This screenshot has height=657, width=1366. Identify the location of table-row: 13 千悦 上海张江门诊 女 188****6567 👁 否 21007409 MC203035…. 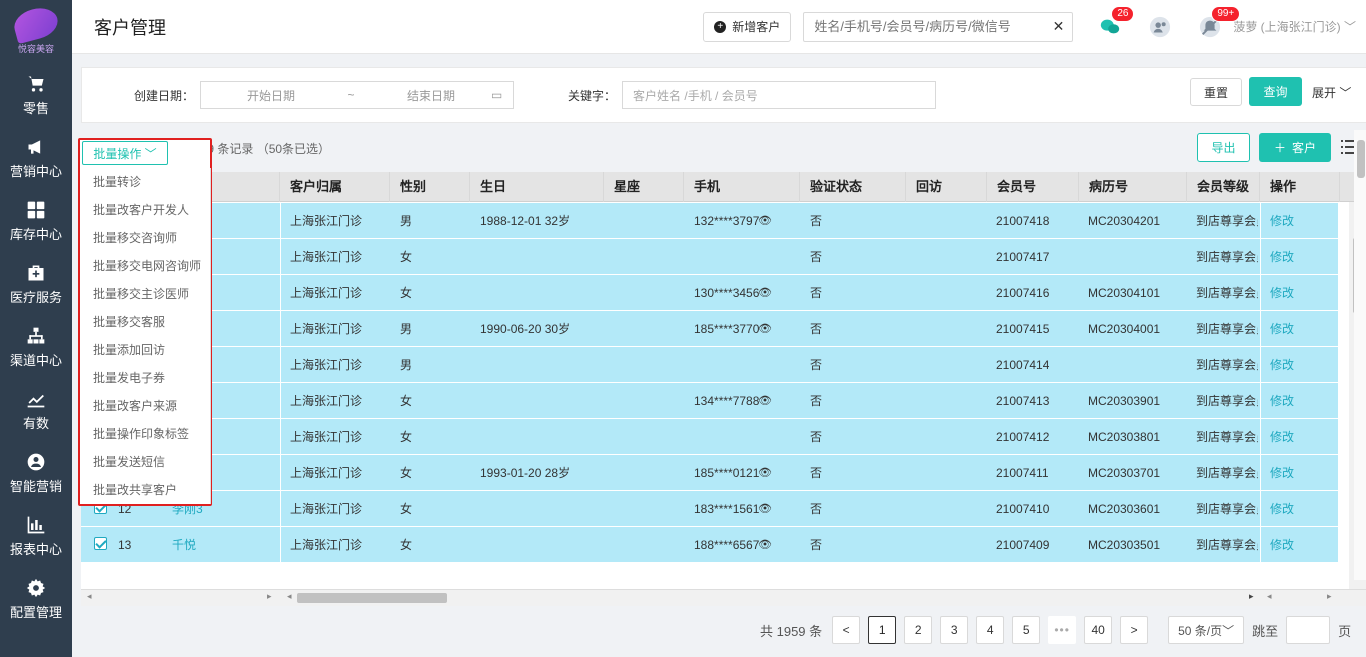
(709, 545).